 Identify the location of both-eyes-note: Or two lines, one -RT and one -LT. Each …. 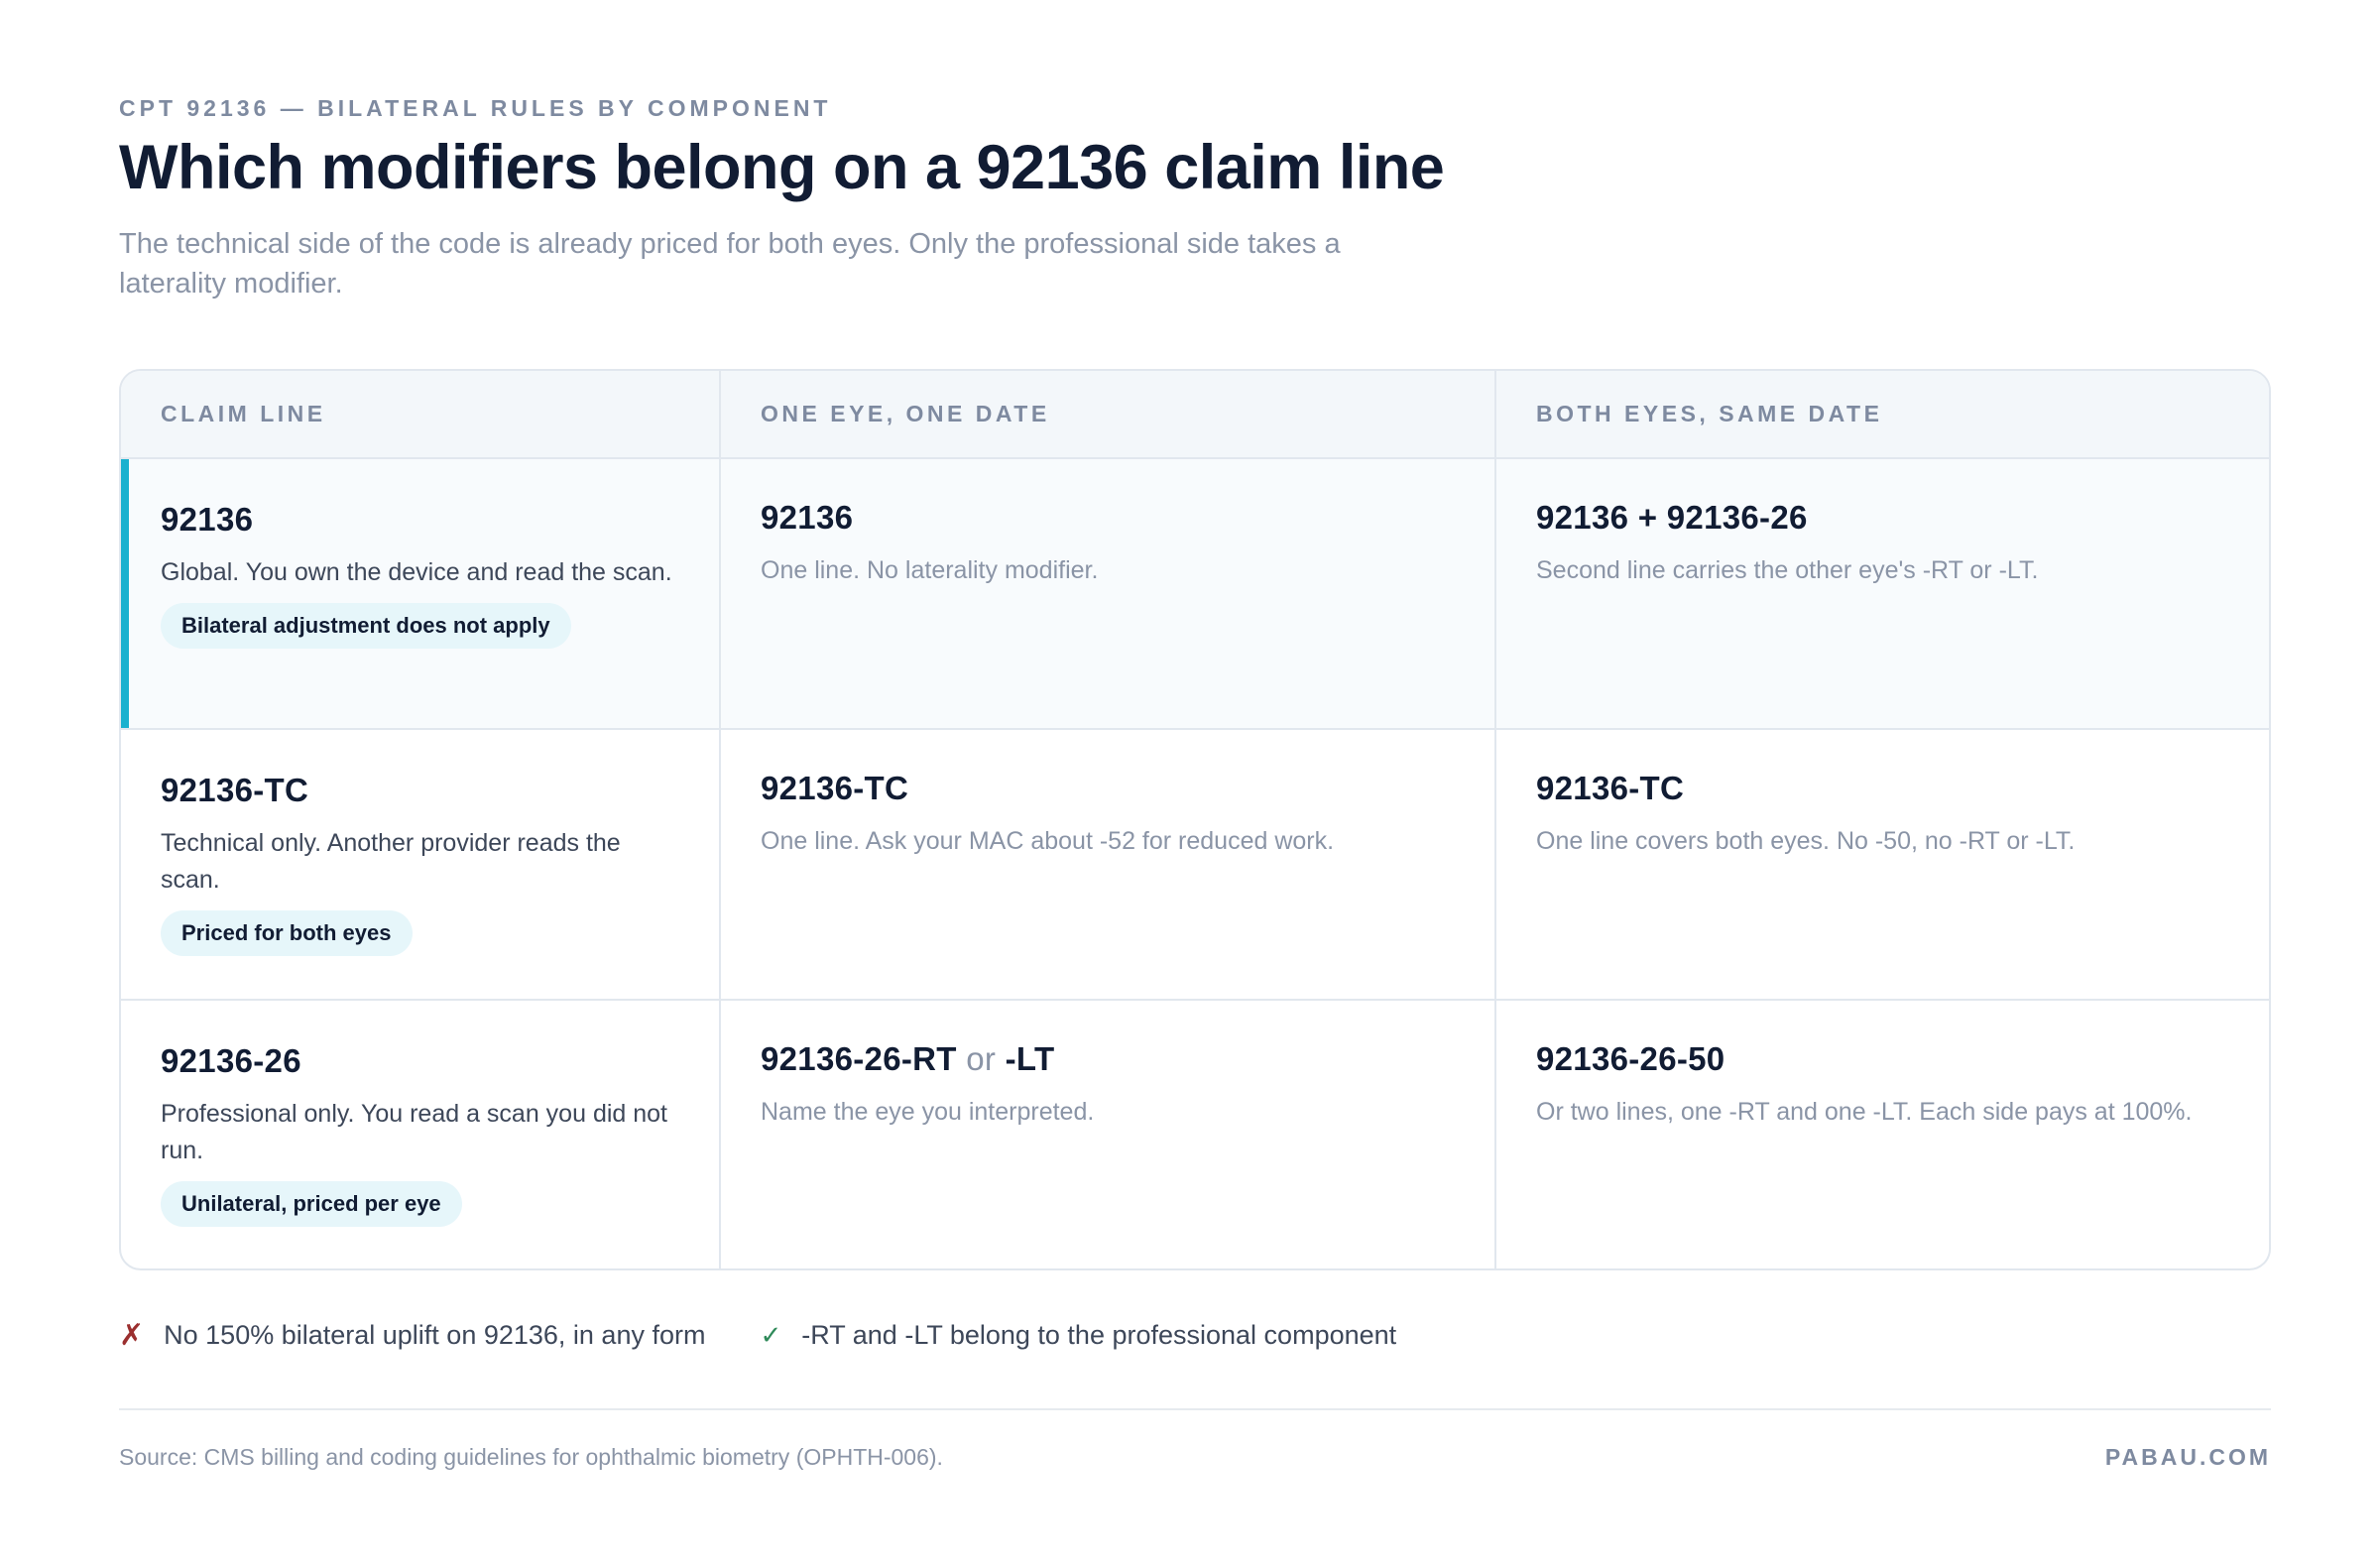
(1864, 1112).